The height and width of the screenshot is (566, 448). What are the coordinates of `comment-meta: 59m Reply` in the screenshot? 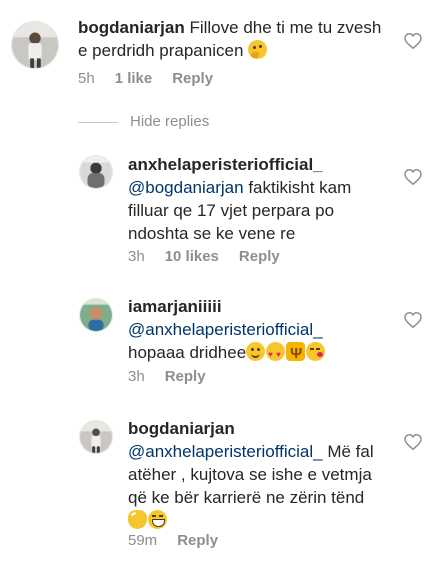 It's located at (183, 540).